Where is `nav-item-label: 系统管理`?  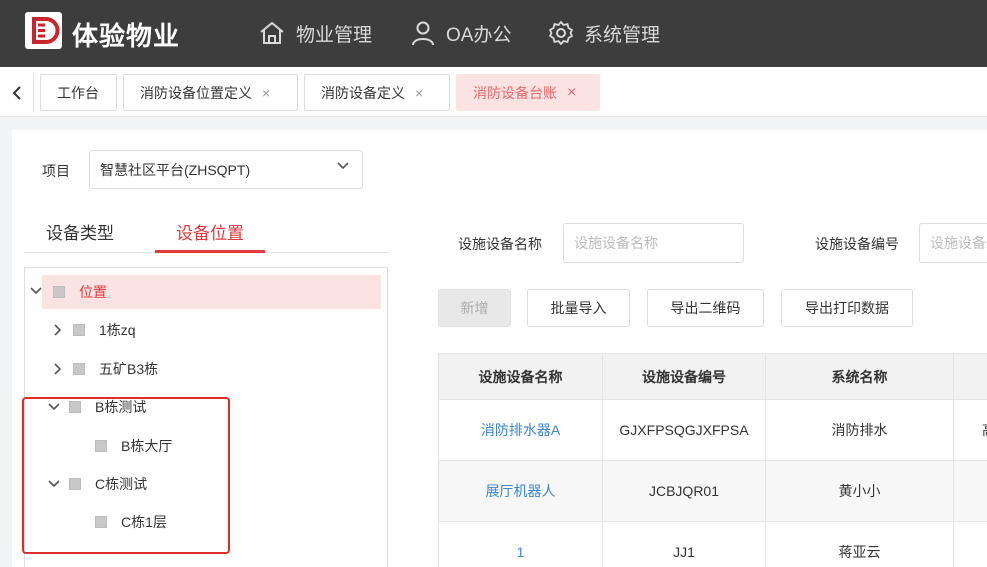
nav-item-label: 系统管理 is located at coordinates (622, 35).